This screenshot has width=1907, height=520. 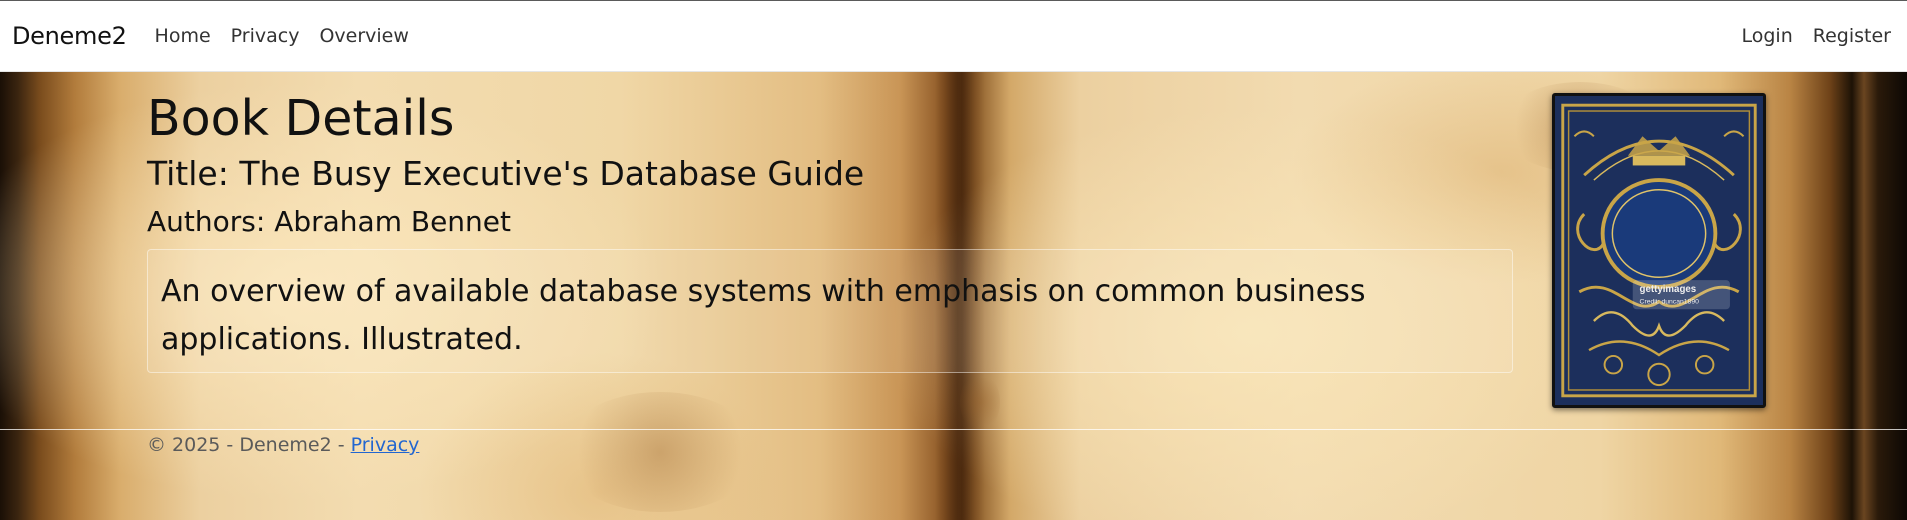 I want to click on footer-privacy-link: Privacy, so click(x=385, y=445).